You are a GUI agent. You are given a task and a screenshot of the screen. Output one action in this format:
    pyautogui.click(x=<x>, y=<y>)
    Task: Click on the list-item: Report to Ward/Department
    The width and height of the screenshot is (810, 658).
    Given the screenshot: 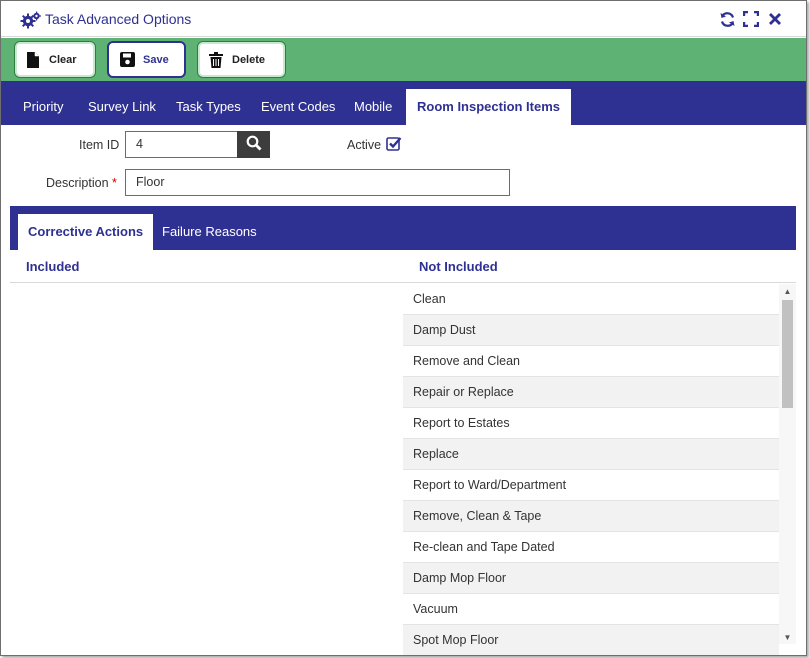 What is the action you would take?
    pyautogui.click(x=591, y=485)
    